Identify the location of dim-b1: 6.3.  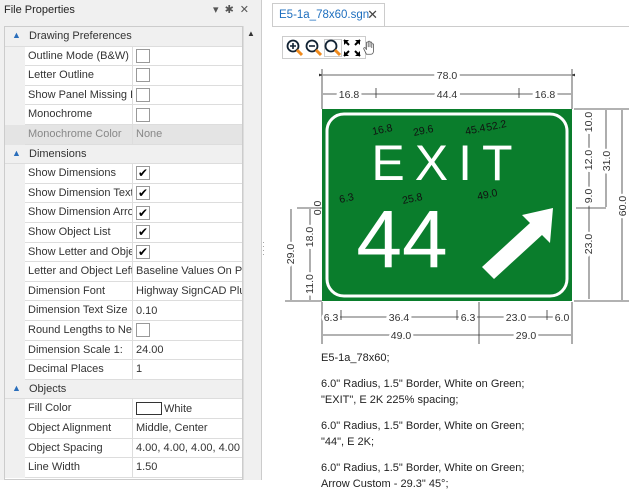
(331, 318).